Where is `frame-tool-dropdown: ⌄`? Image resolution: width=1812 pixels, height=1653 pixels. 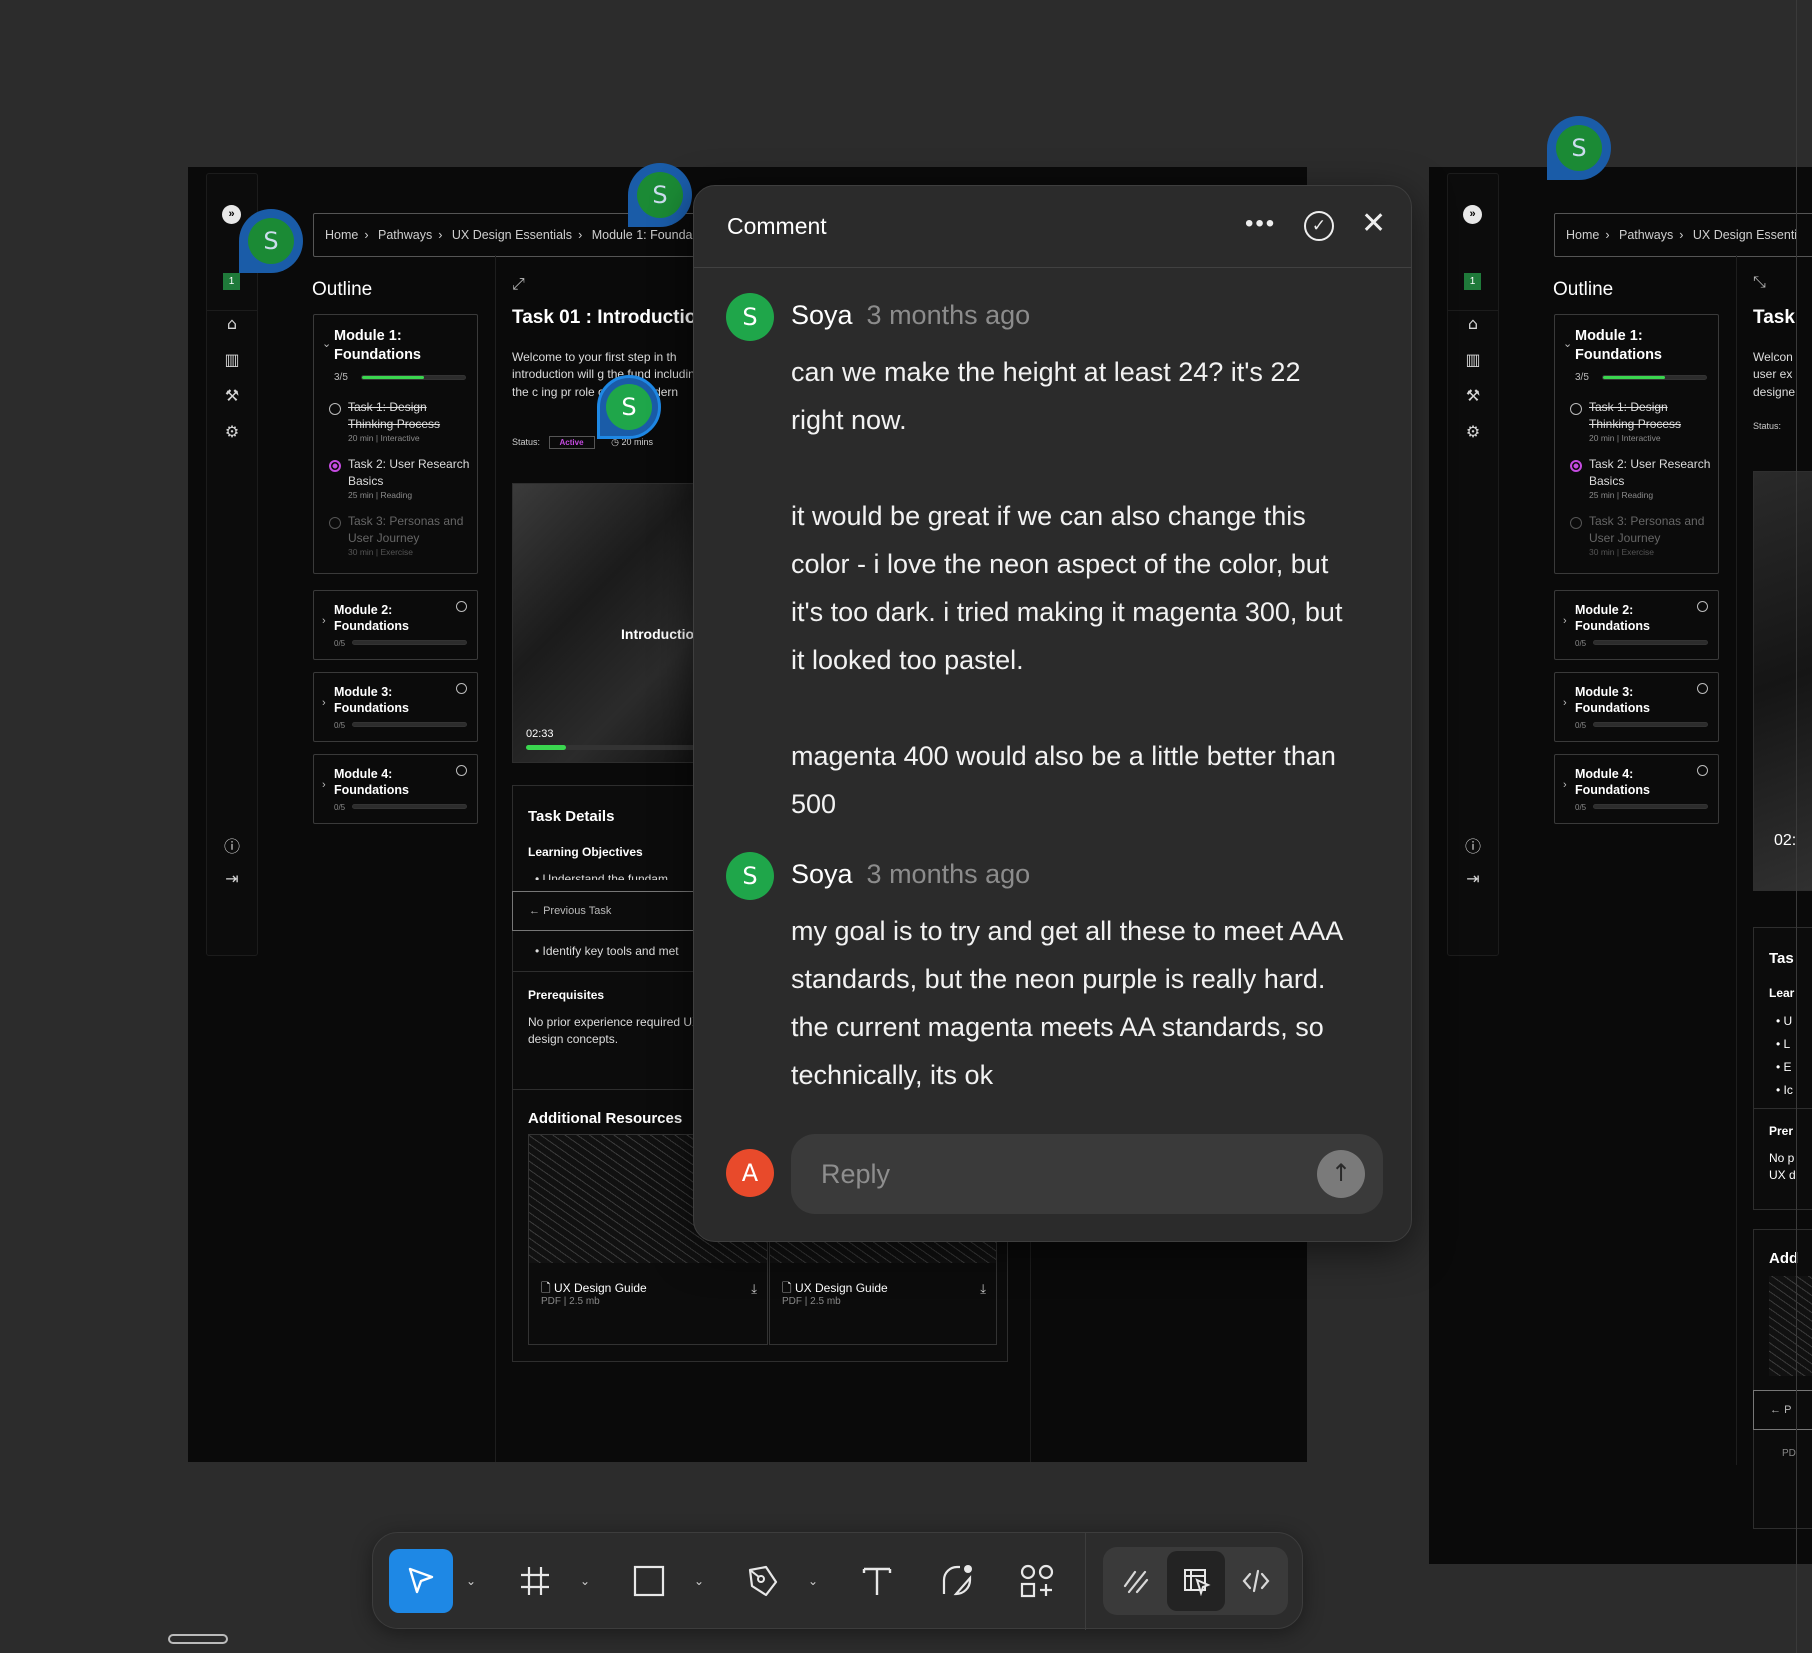
frame-tool-dropdown: ⌄ is located at coordinates (585, 1581).